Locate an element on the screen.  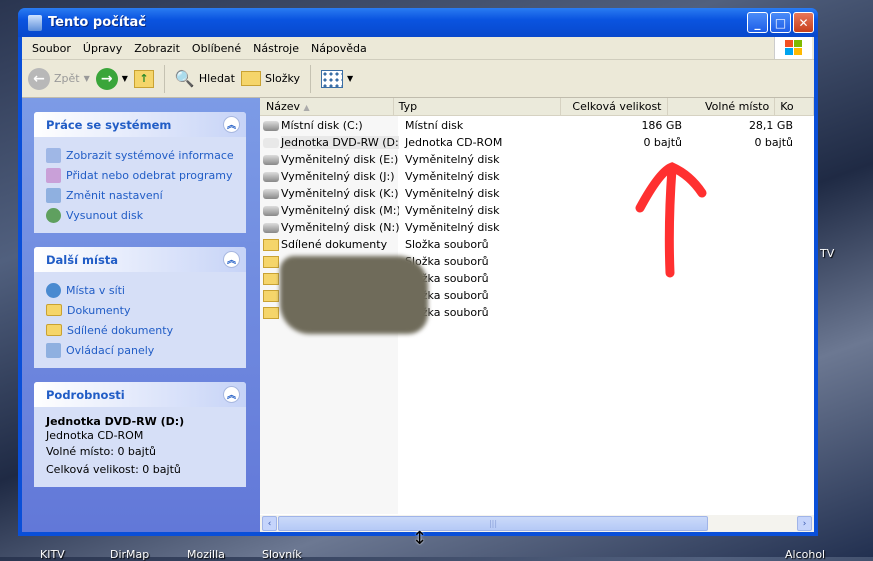
task-change-settings: Změnit nastavení is located at coordinates (140, 195).